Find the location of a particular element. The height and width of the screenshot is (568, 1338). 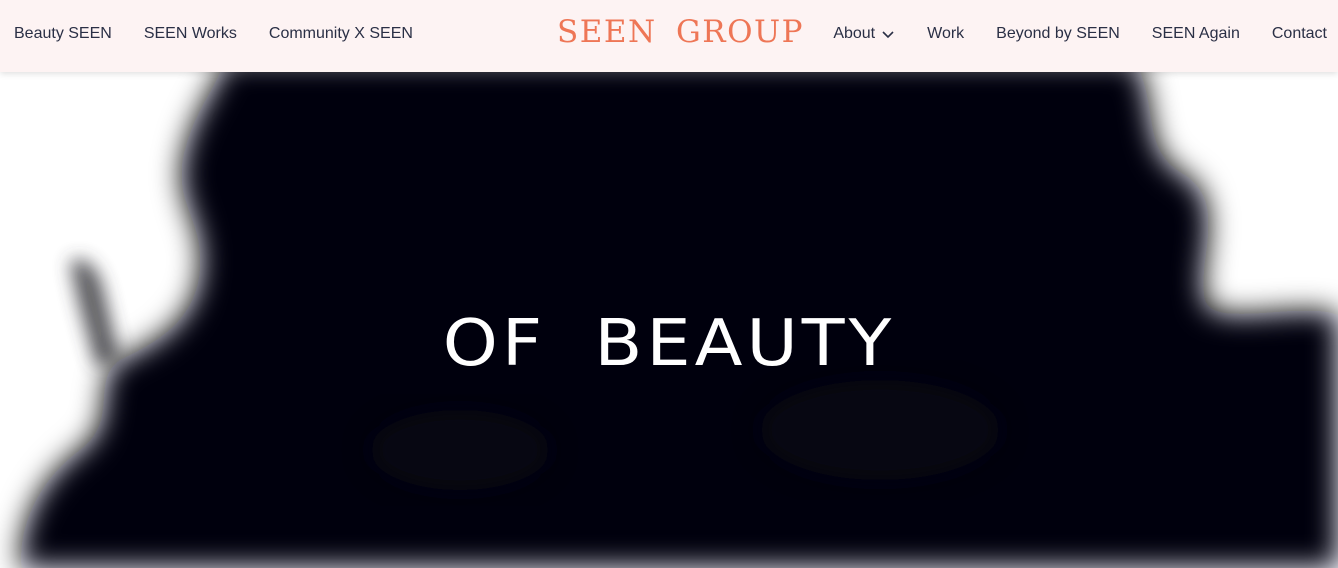

nav-link-about-label: About is located at coordinates (854, 33).